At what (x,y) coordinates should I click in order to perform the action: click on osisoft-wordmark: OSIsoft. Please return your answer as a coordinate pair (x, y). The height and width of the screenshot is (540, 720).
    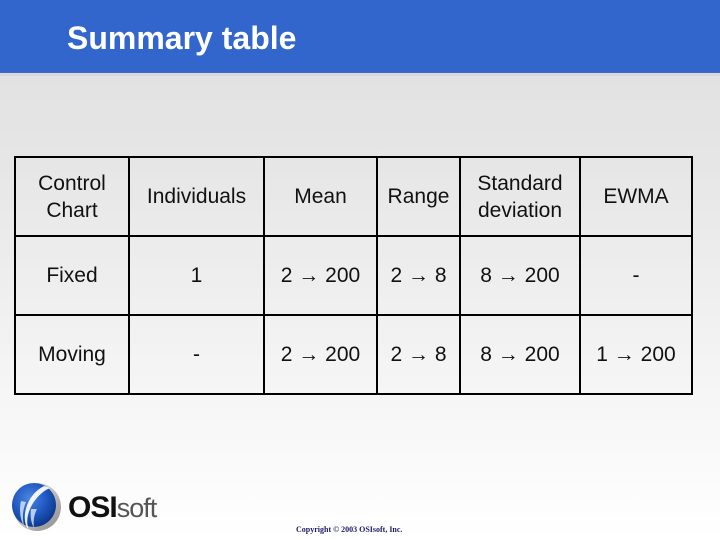
    Looking at the image, I should click on (113, 508).